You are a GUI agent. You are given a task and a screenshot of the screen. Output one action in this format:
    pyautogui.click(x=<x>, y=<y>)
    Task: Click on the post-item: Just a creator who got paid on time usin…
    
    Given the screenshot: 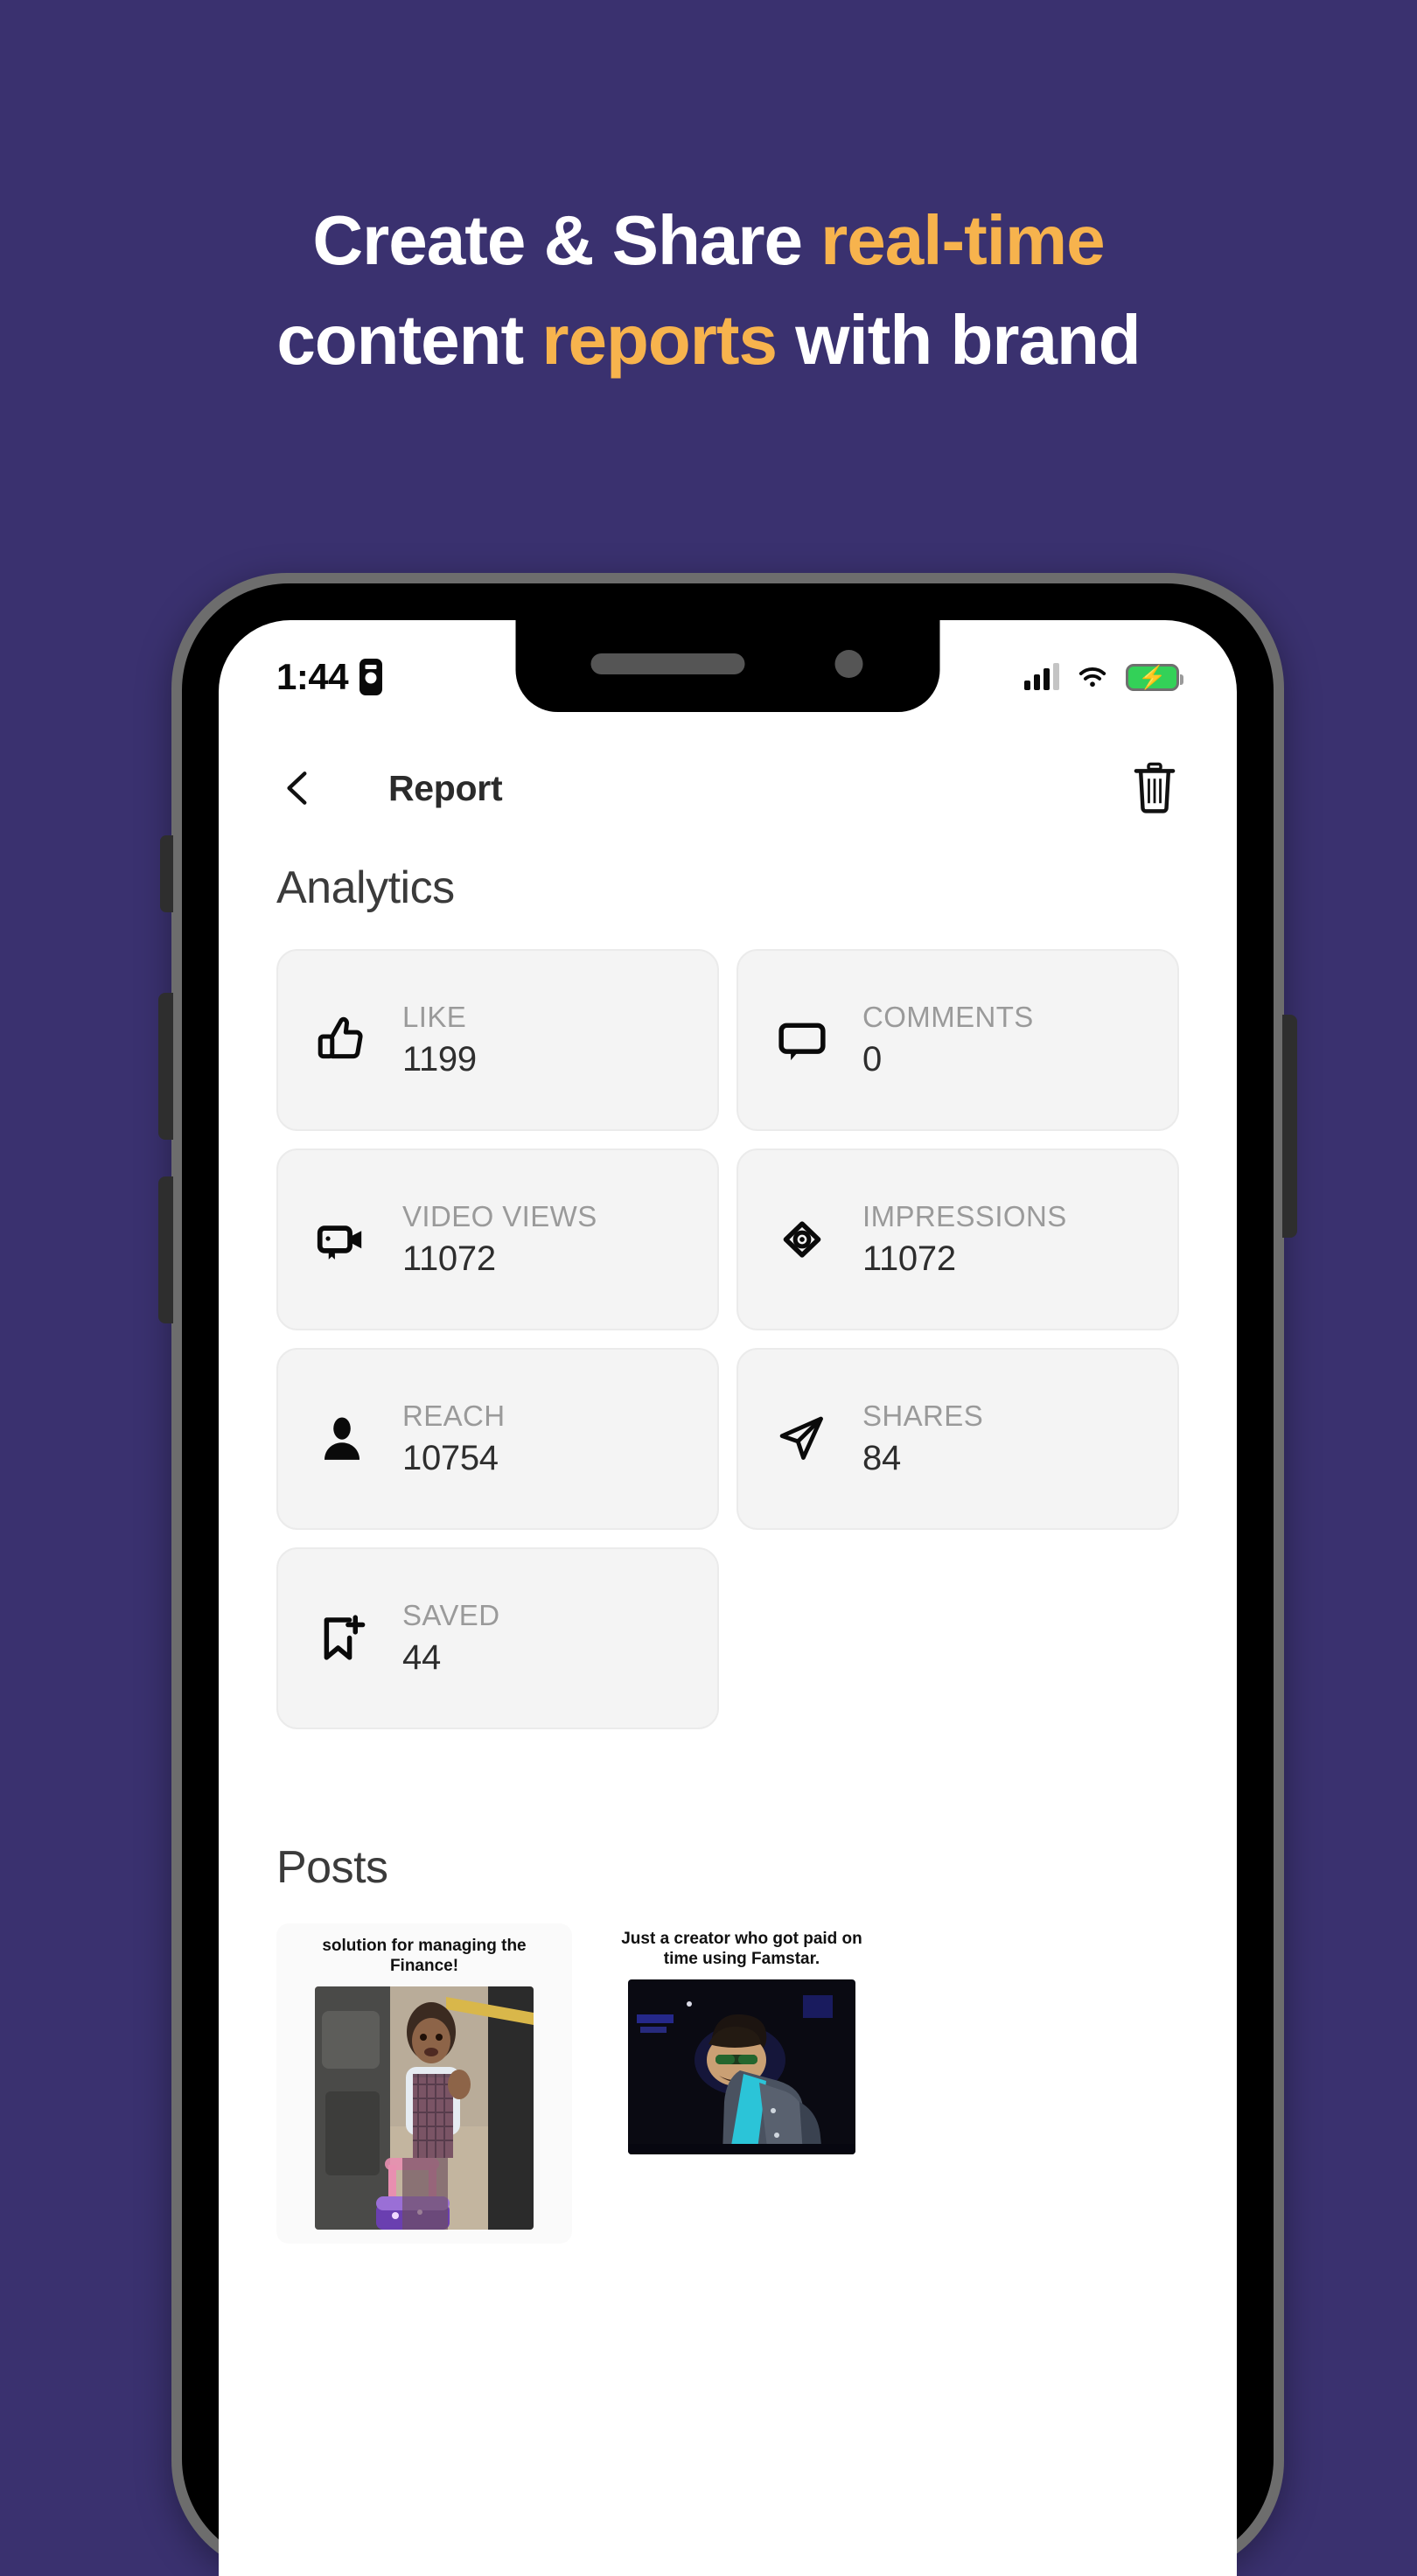 What is the action you would take?
    pyautogui.click(x=742, y=2046)
    